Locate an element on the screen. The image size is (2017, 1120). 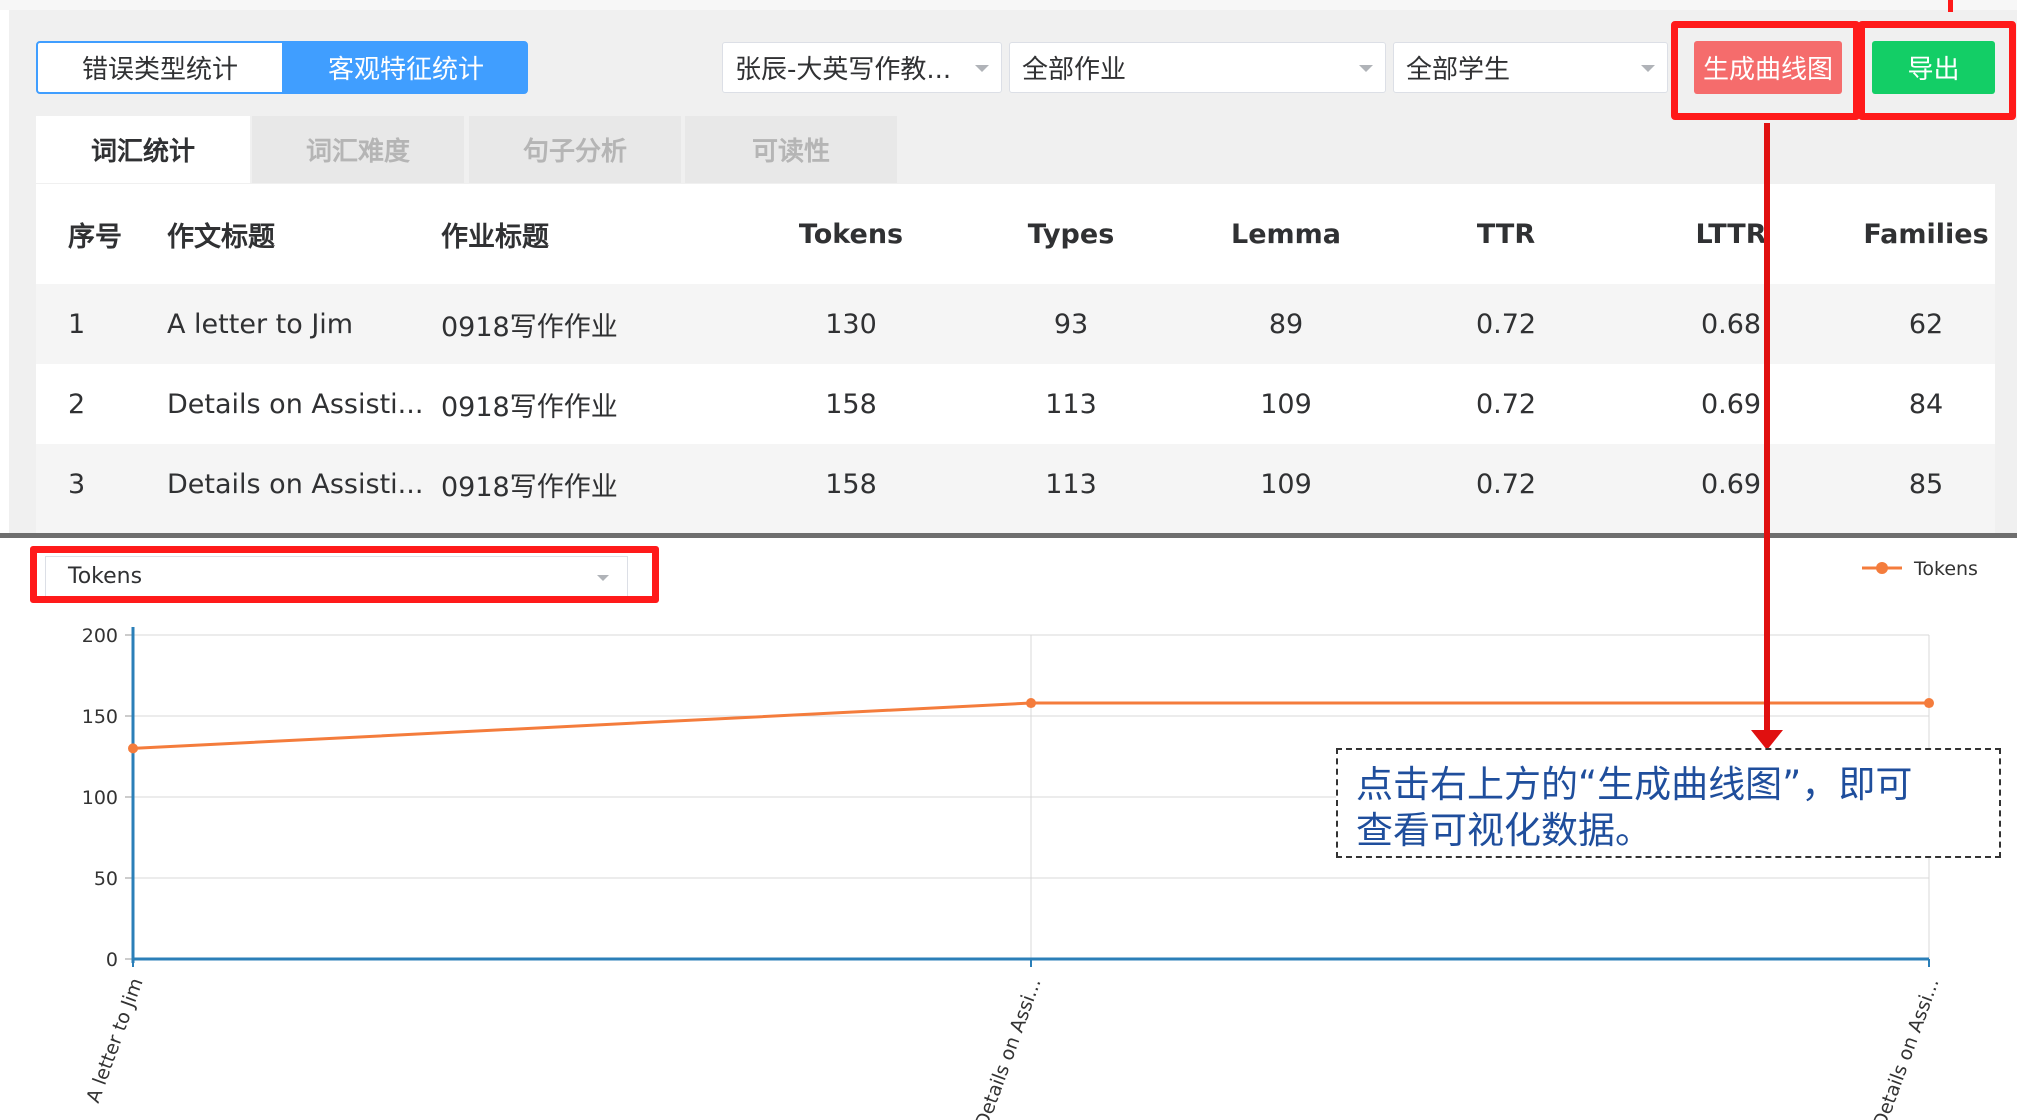
header-ttr: TTR is located at coordinates (1506, 234).